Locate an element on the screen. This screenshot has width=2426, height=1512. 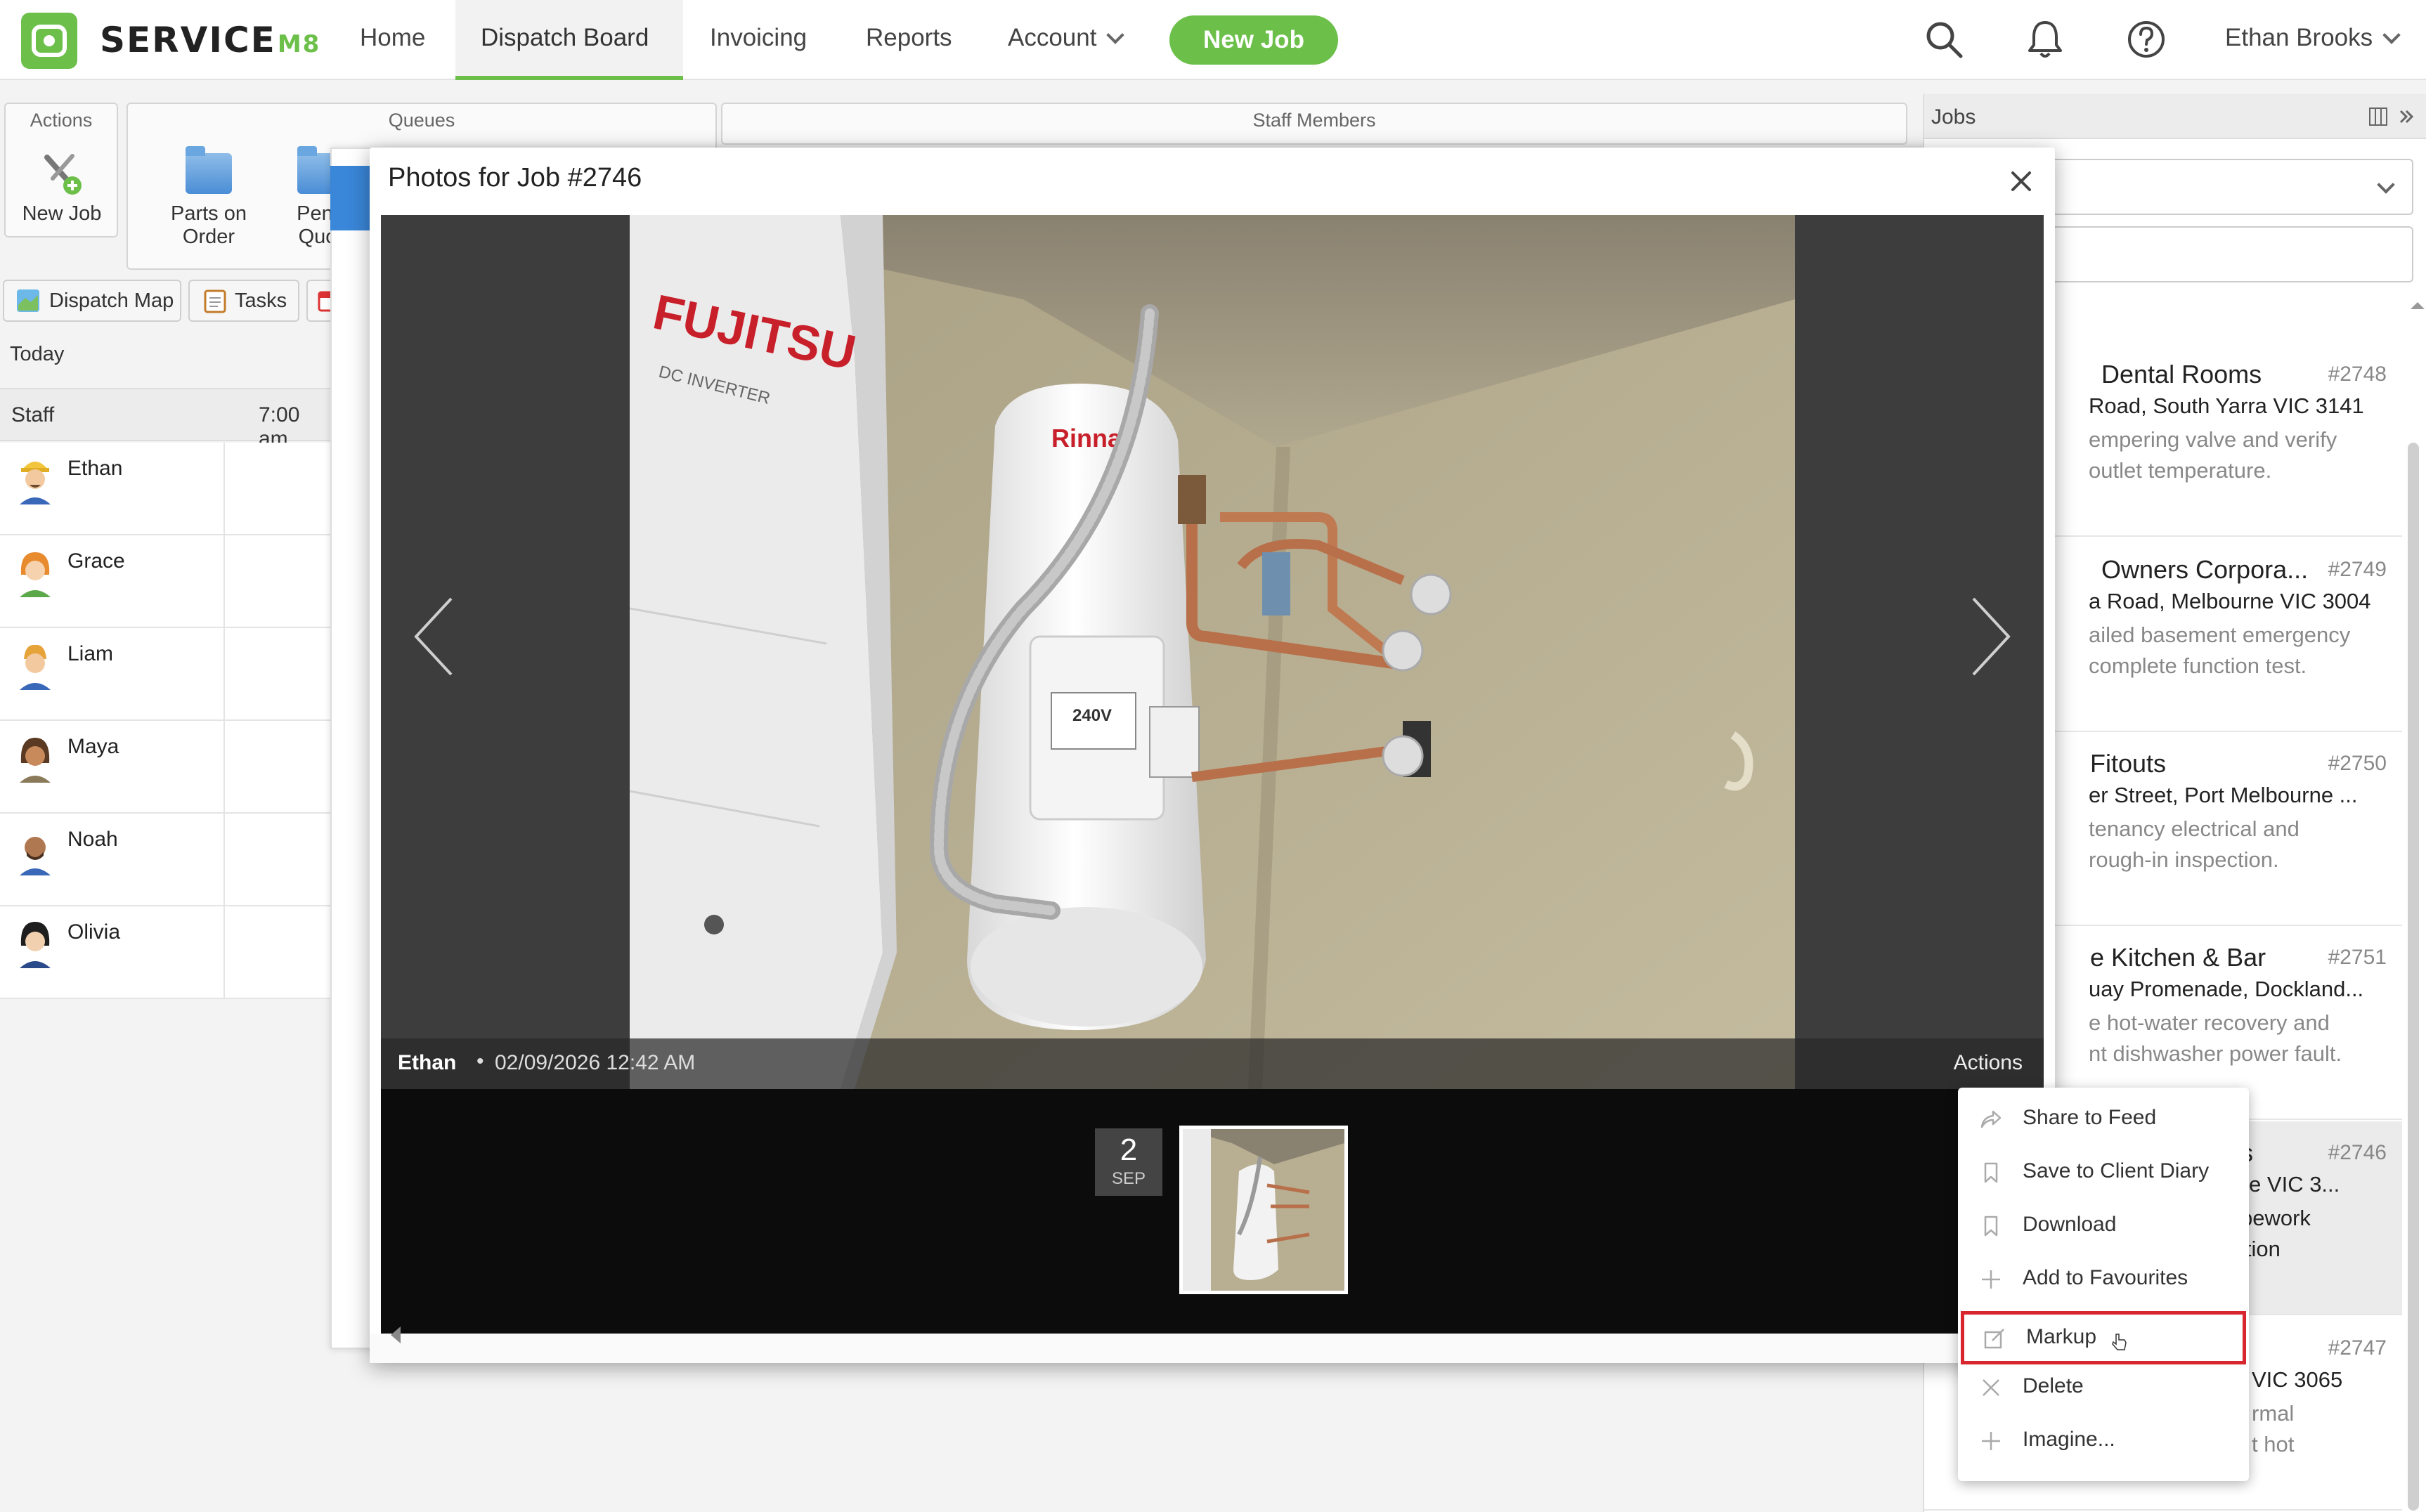
scroll-up-icon is located at coordinates (2417, 306).